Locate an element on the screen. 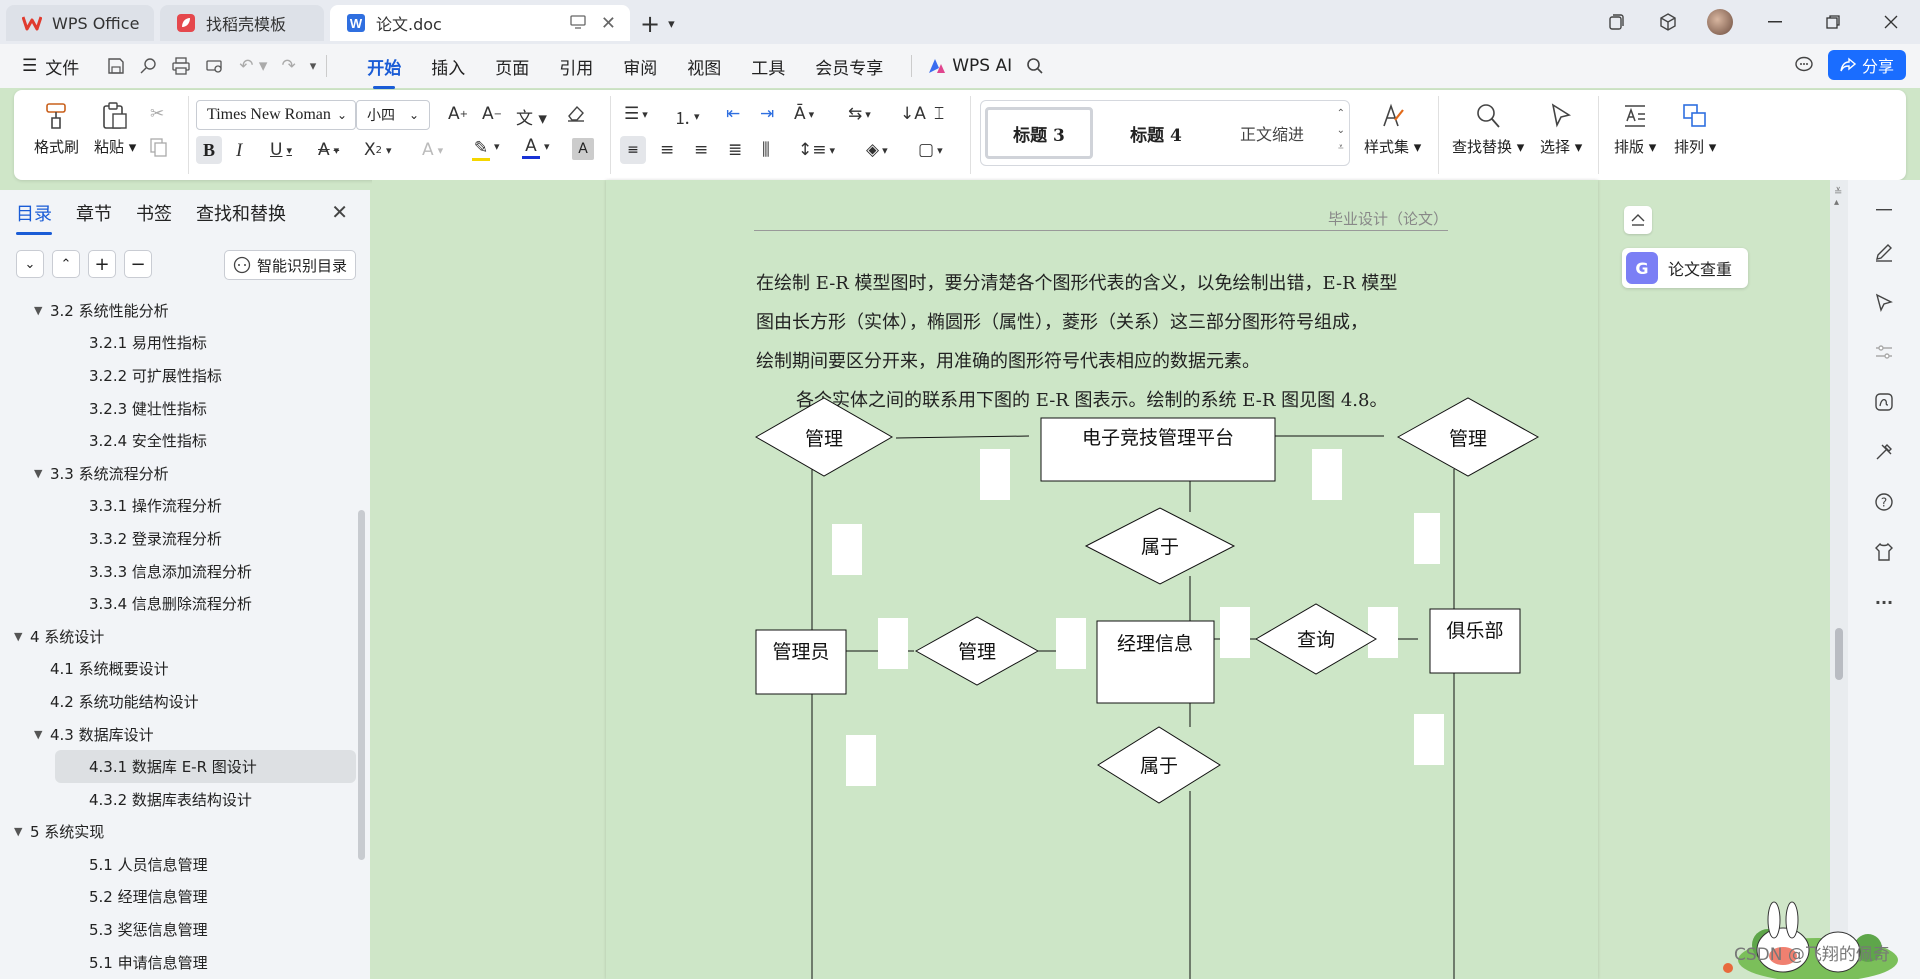 This screenshot has width=1920, height=979. er-relation-manage-mid: 管理 is located at coordinates (977, 651).